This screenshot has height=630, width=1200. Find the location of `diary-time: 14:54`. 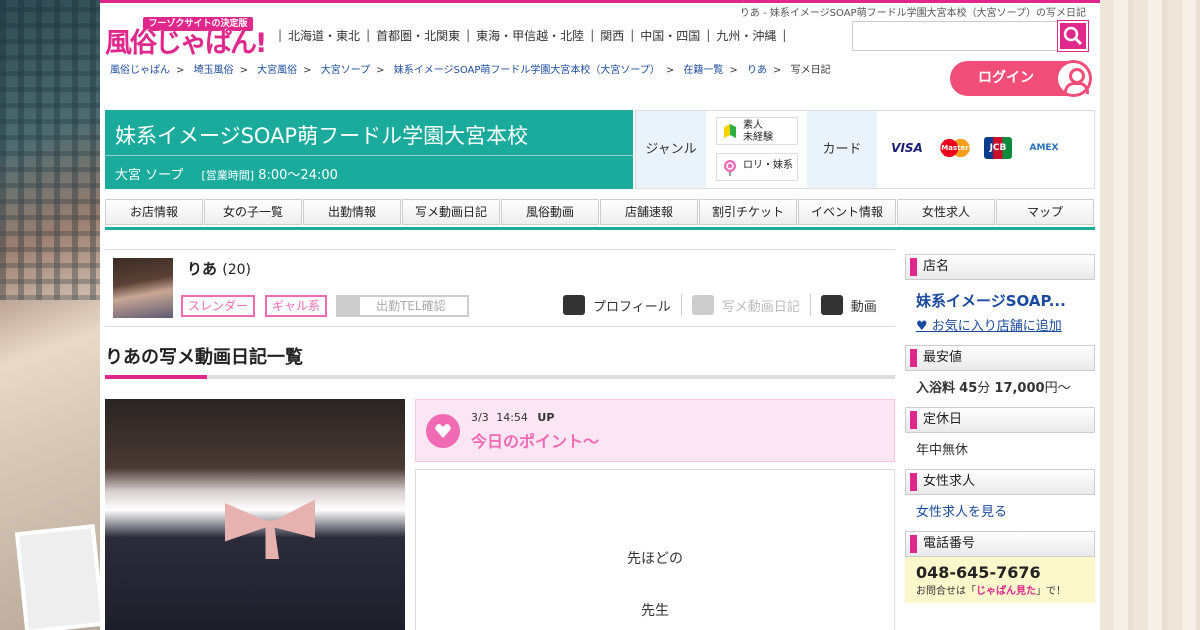

diary-time: 14:54 is located at coordinates (512, 417).